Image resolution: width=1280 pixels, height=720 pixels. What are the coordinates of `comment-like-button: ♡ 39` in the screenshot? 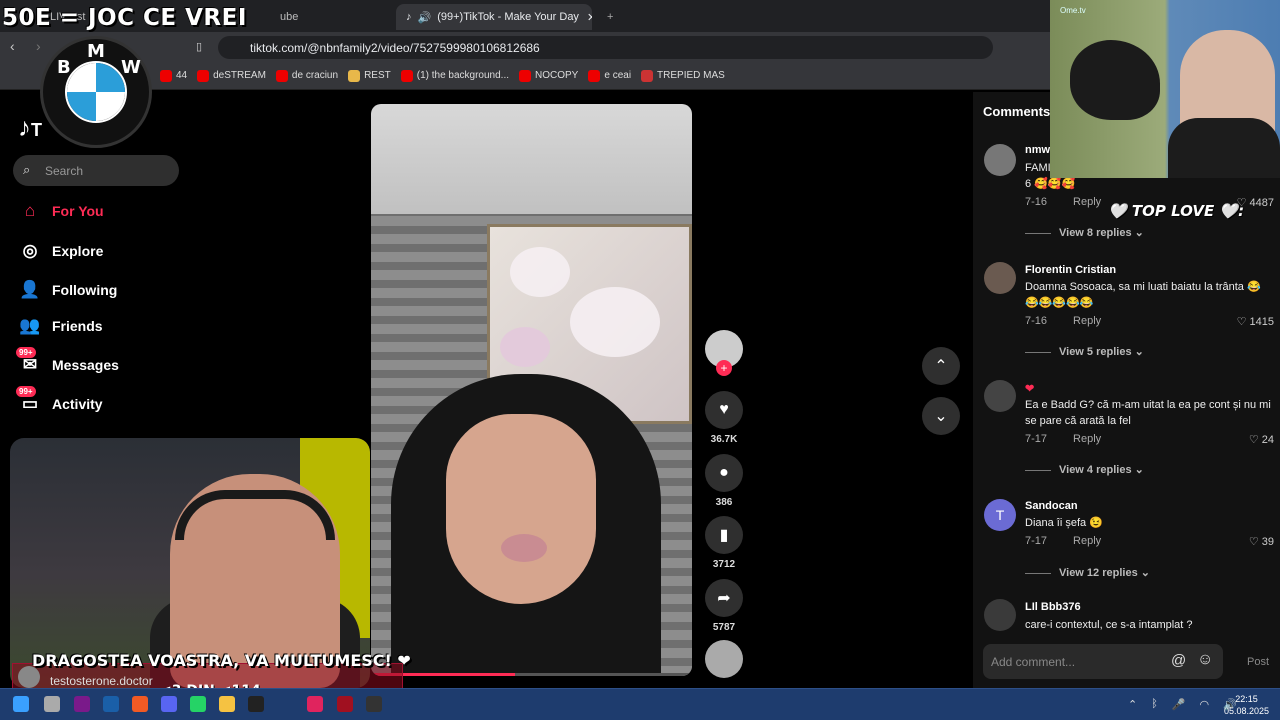 It's located at (1261, 541).